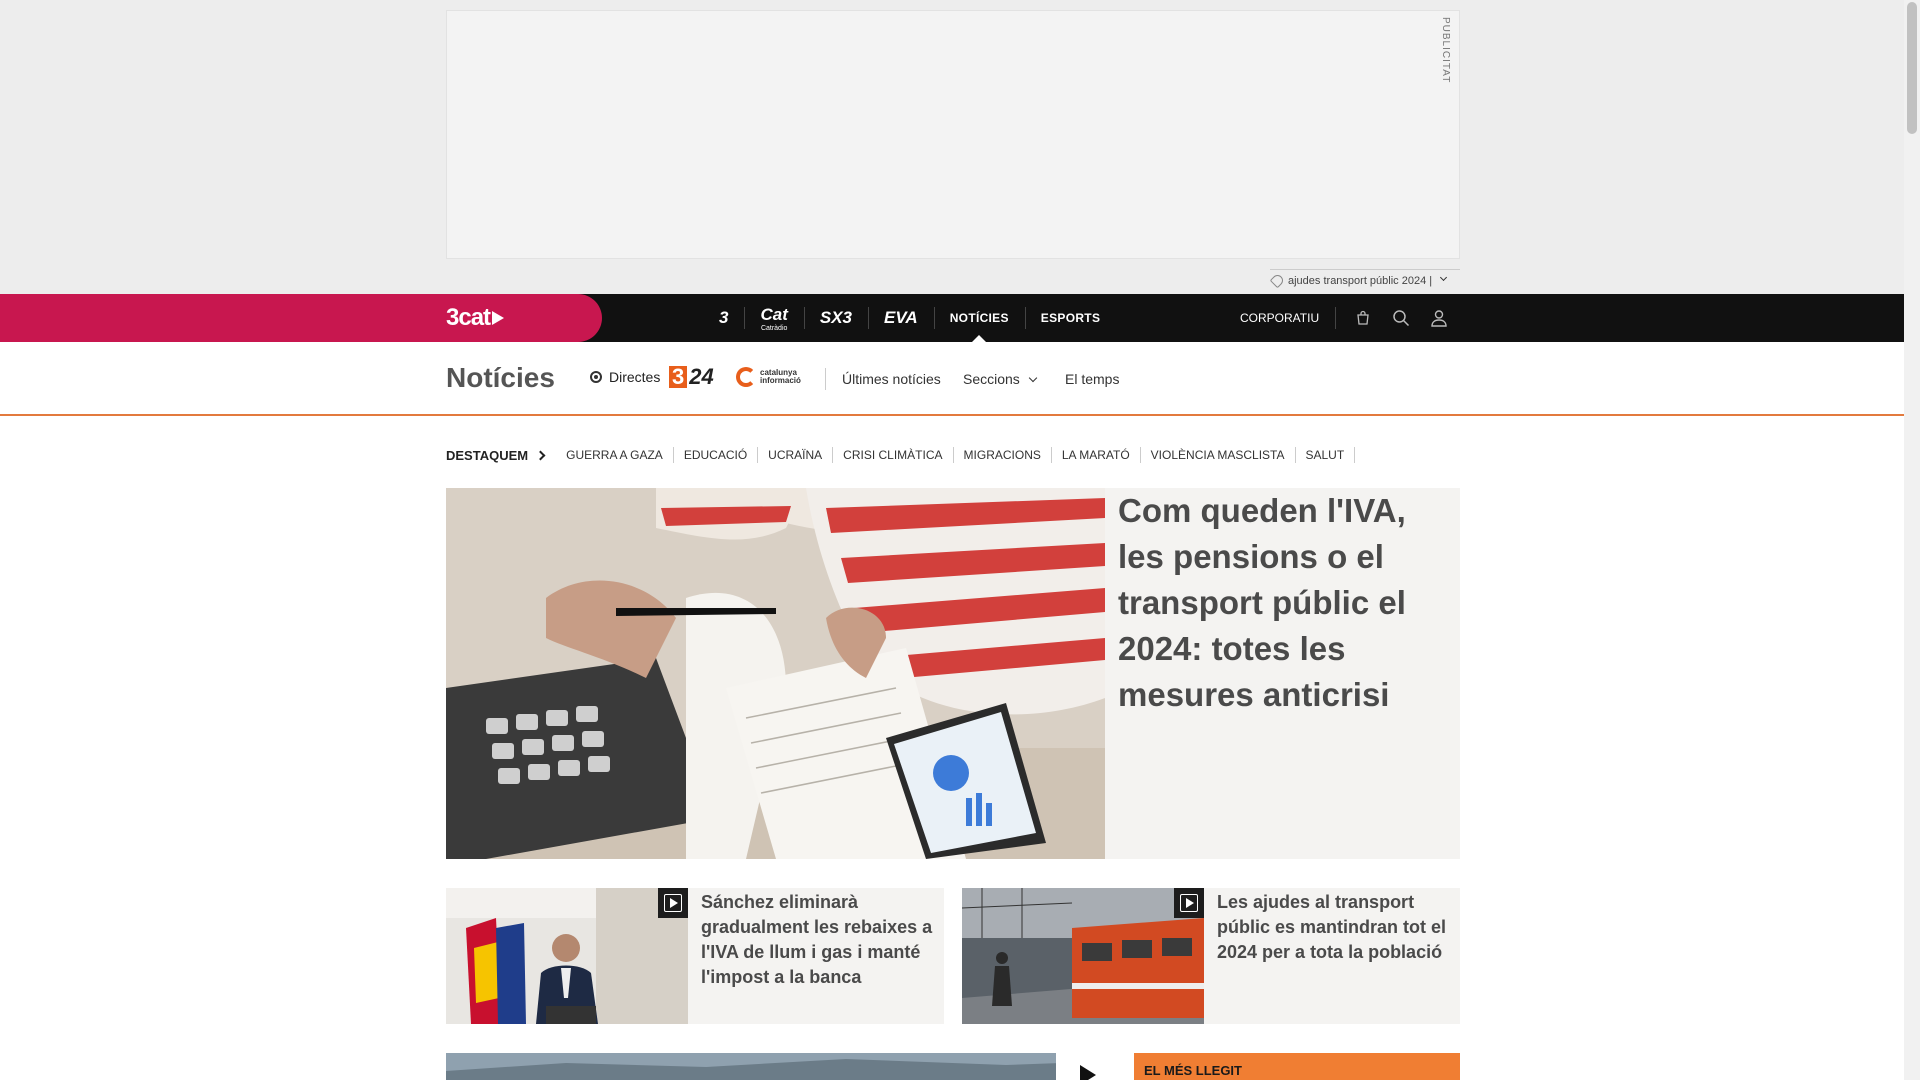 This screenshot has width=1920, height=1080. I want to click on tag-item: CRISI CLIMÀTICA, so click(893, 455).